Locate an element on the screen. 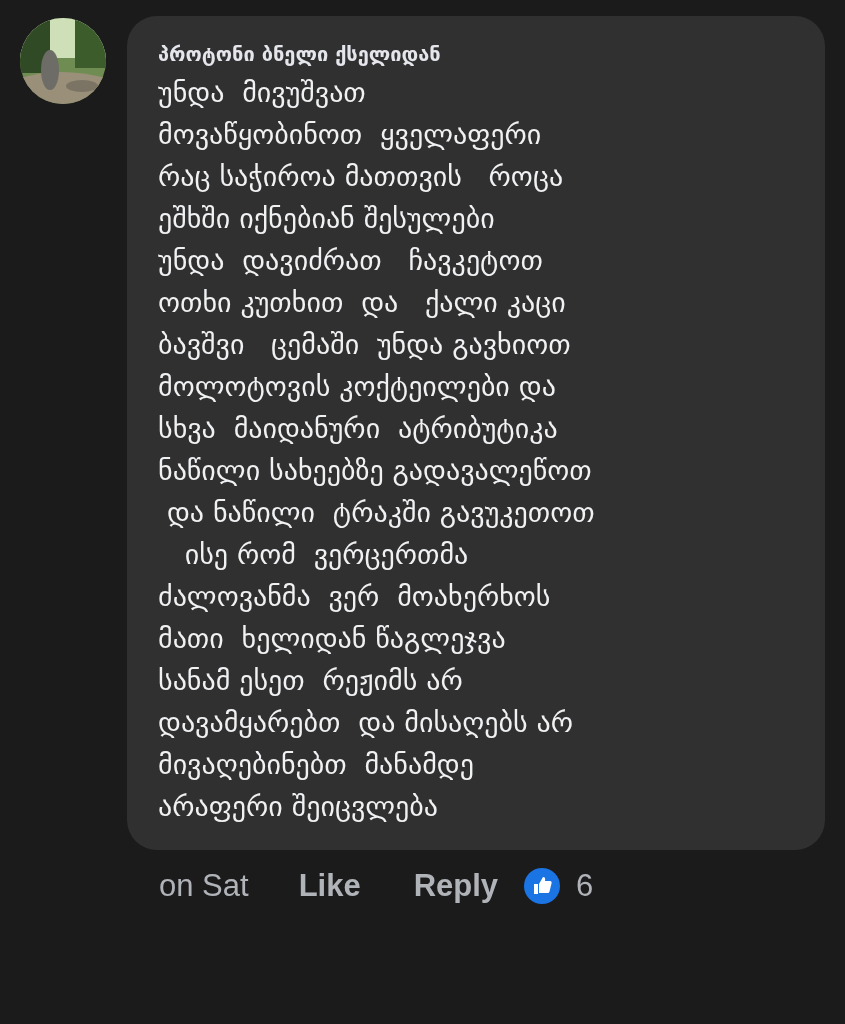 This screenshot has height=1024, width=845. timestamp: on Sat is located at coordinates (204, 886).